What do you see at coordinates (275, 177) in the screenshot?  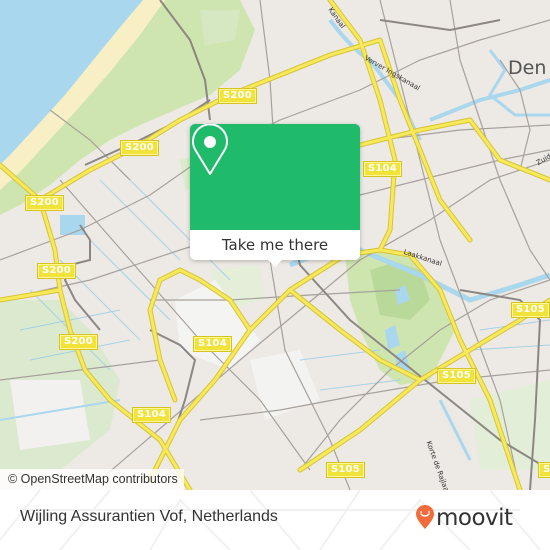 I see `popup-header` at bounding box center [275, 177].